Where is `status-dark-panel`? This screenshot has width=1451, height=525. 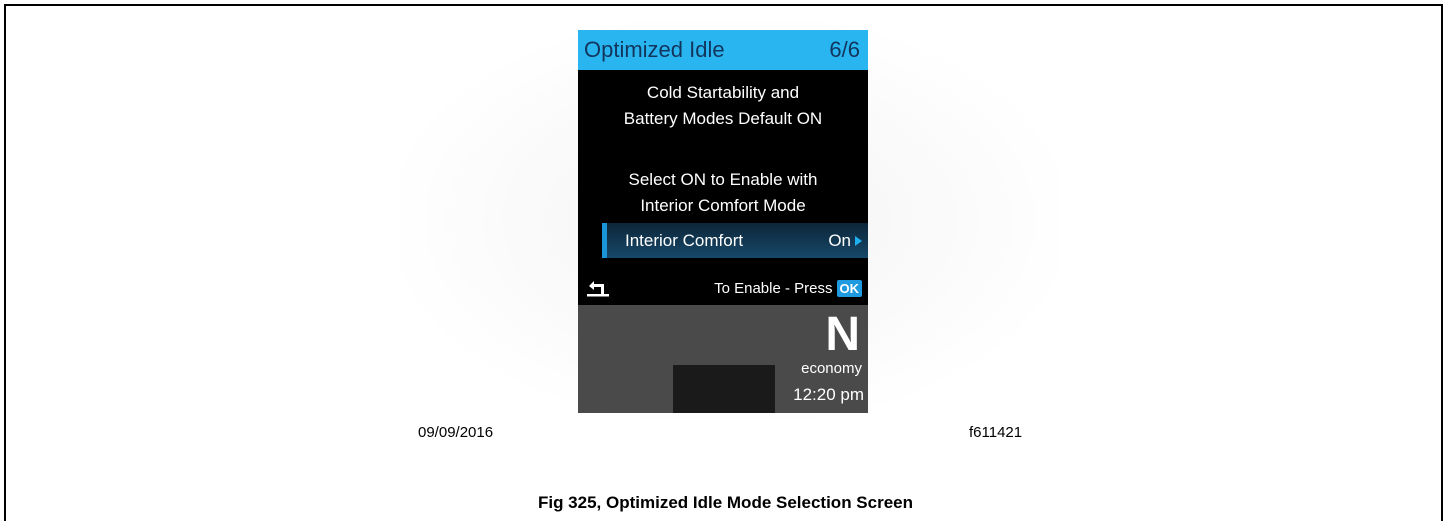 status-dark-panel is located at coordinates (724, 389).